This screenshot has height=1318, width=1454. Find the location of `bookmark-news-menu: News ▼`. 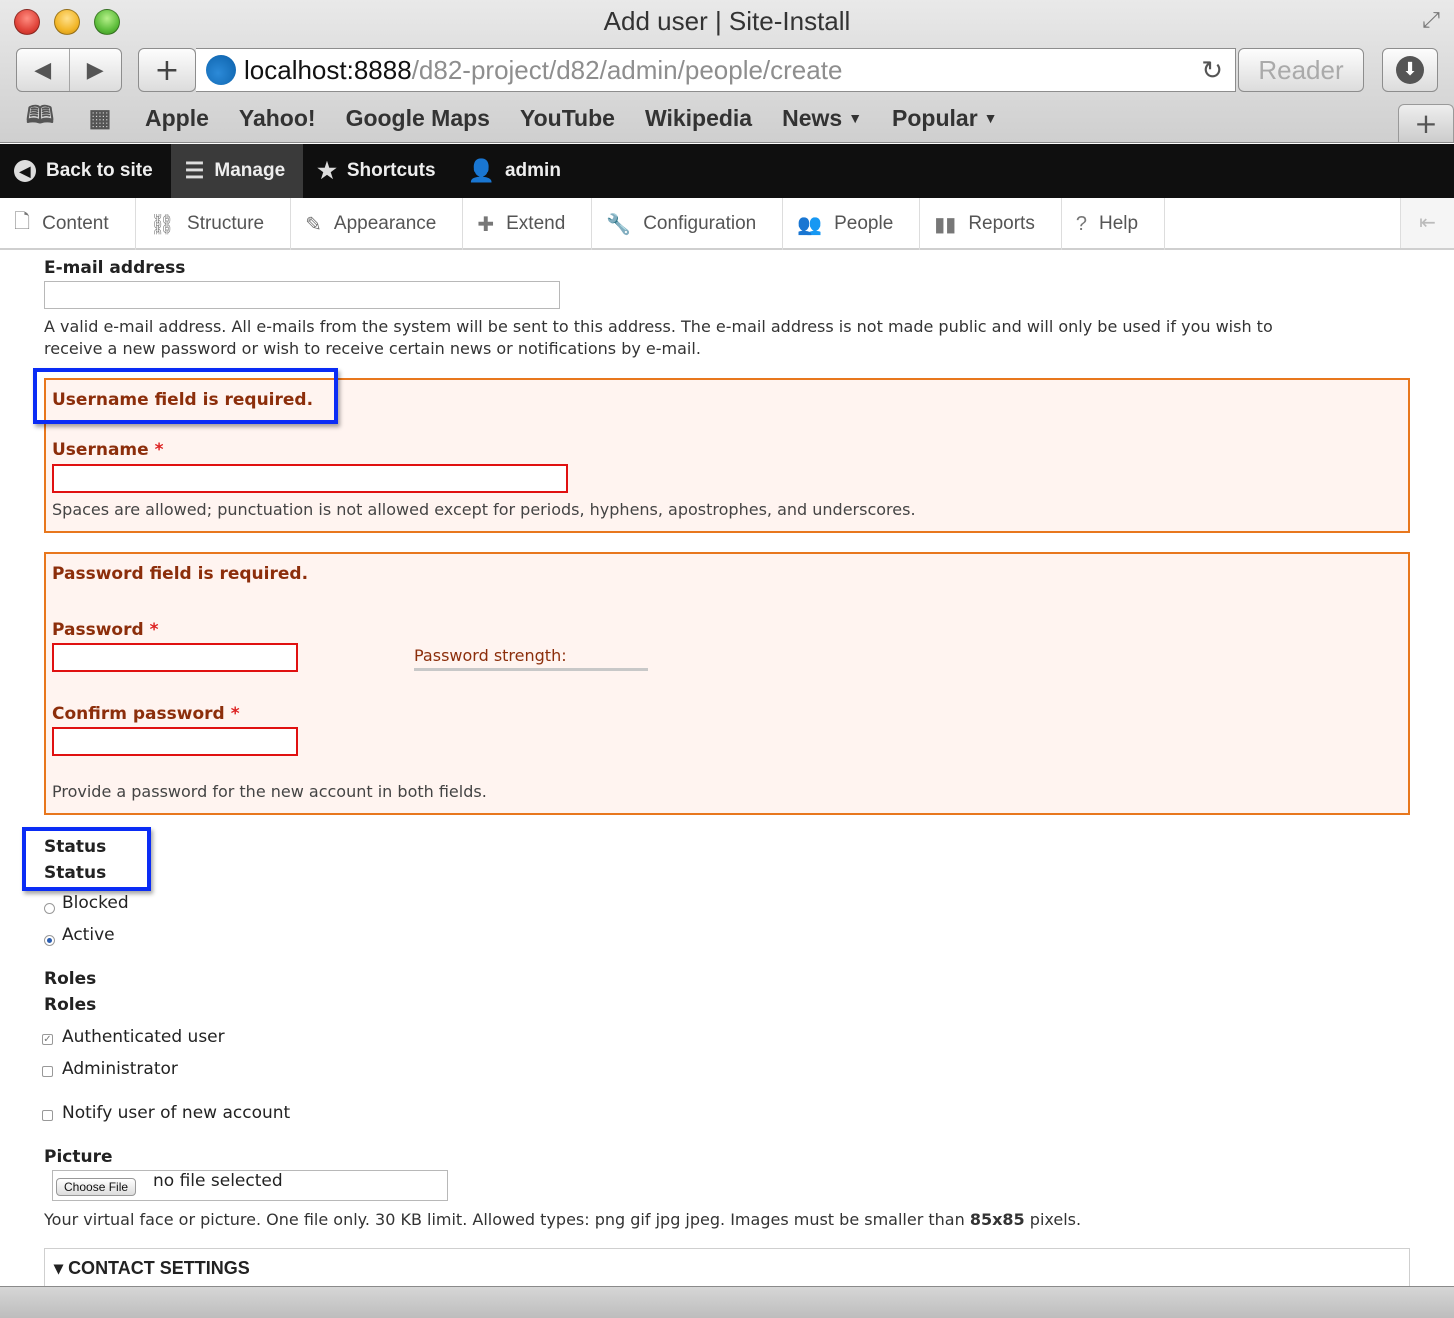

bookmark-news-menu: News ▼ is located at coordinates (822, 118).